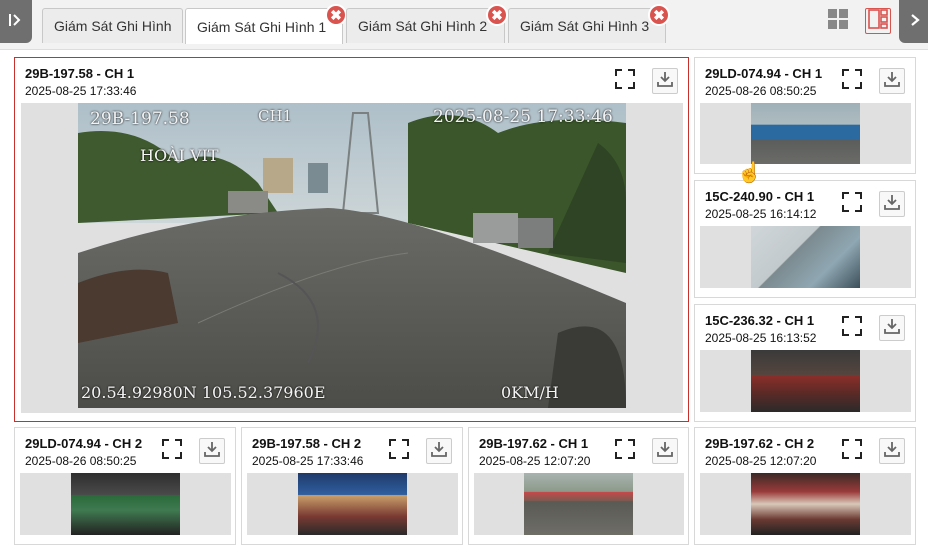 The height and width of the screenshot is (550, 928). I want to click on video-panel: 15C-236.32 - CH 1 2025-08-25 16:13:52, so click(805, 363).